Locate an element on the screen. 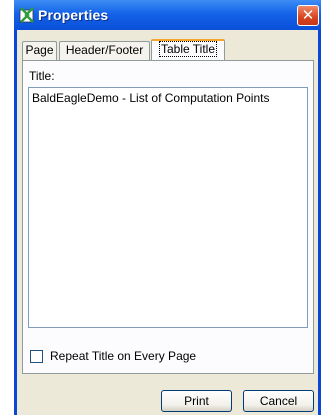 Image resolution: width=321 pixels, height=415 pixels. tab-page: Page is located at coordinates (39, 50).